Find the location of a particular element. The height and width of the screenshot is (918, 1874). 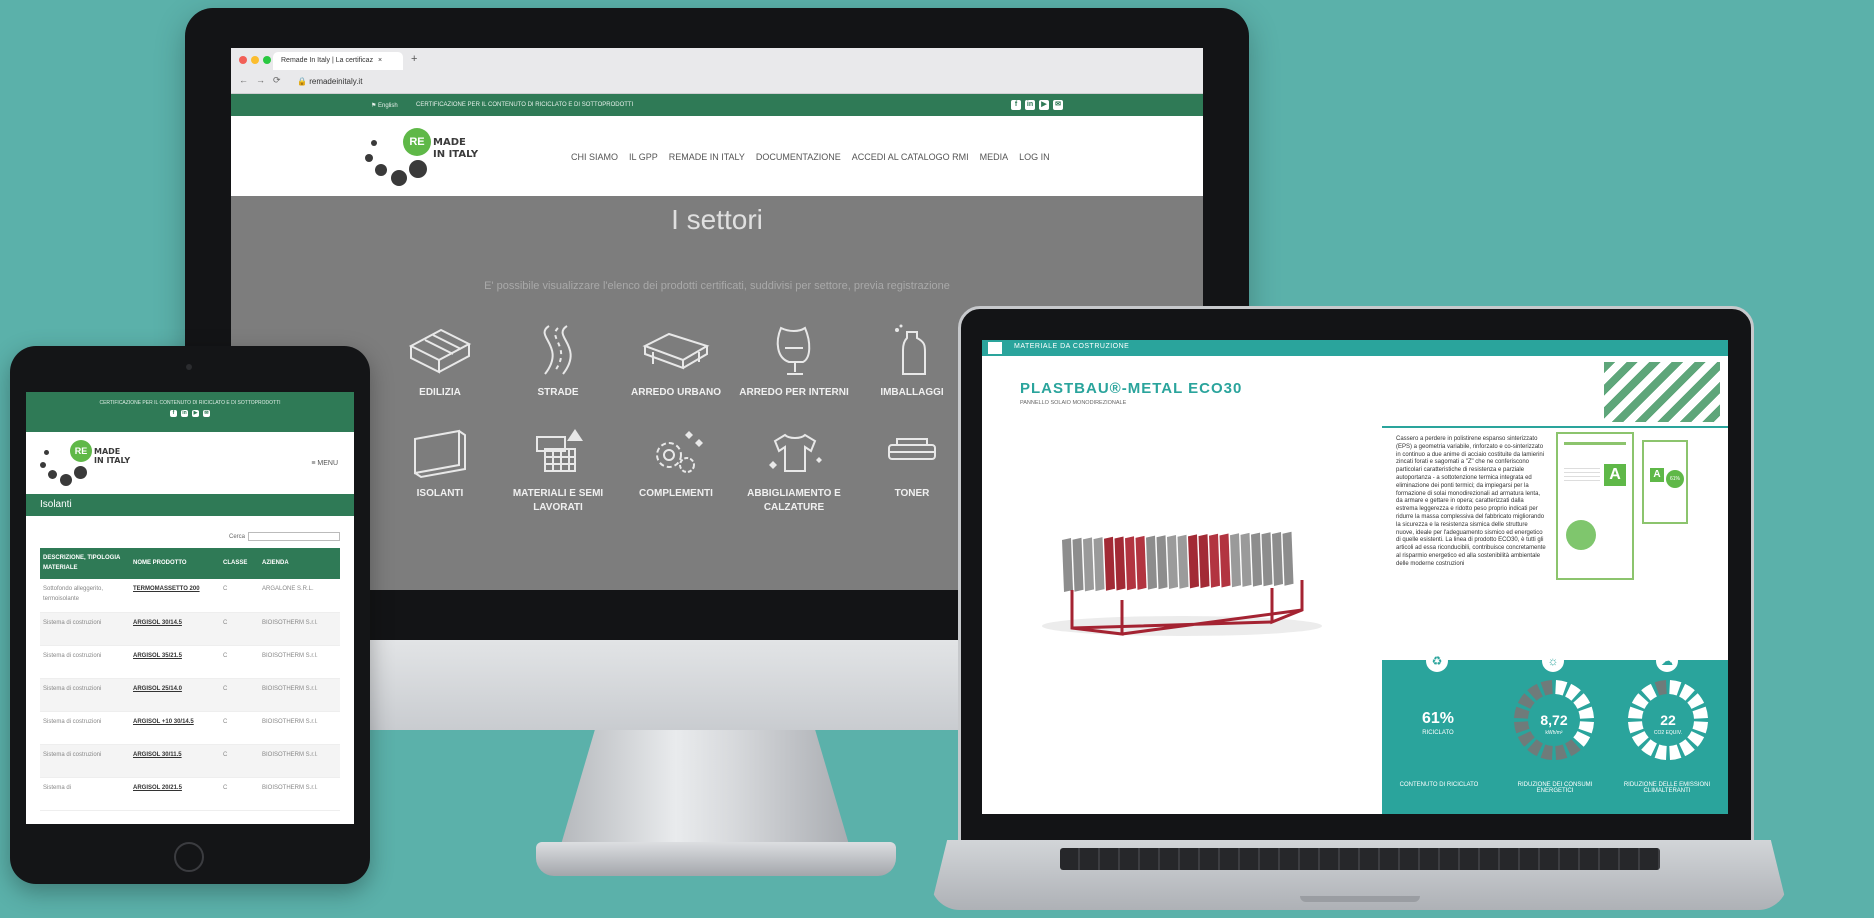

product-link: ARGISOL 30/11.5 is located at coordinates (175, 761).